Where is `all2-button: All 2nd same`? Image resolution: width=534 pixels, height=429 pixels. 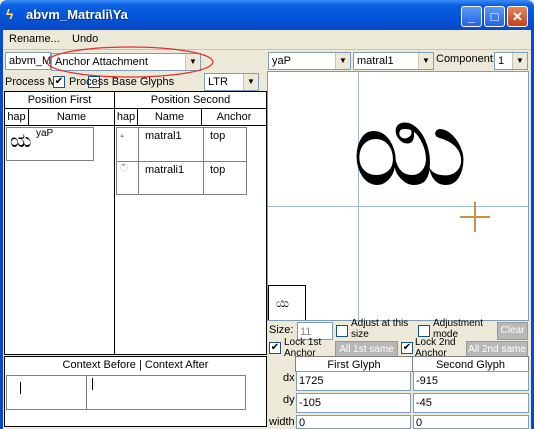
all2-button: All 2nd same is located at coordinates (497, 349).